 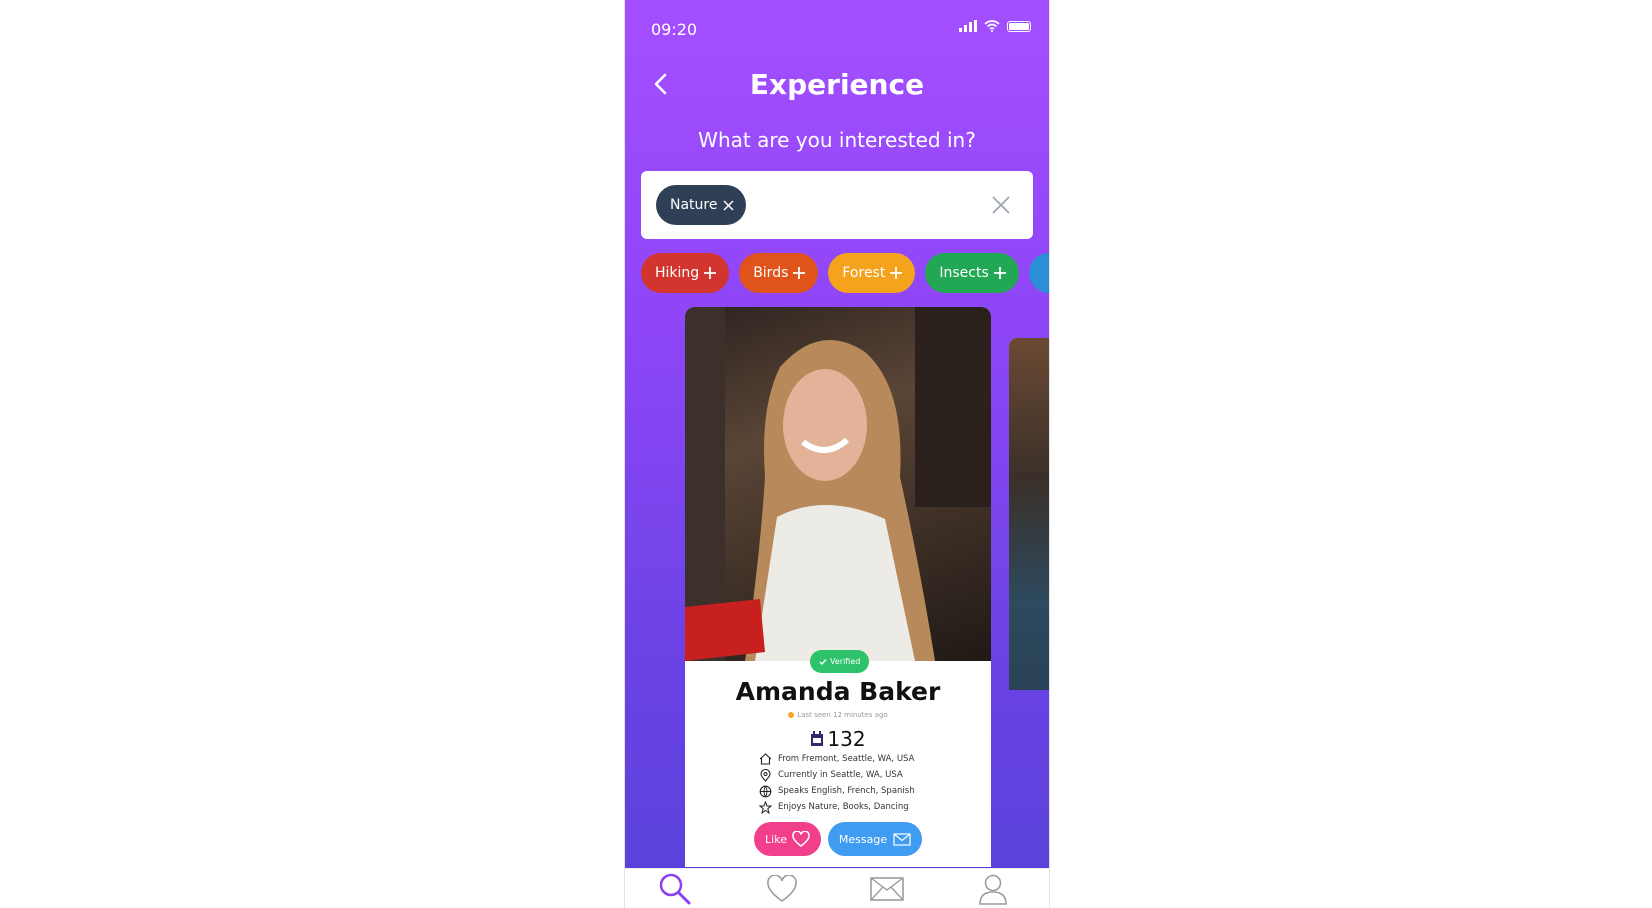 I want to click on tag-birds: Birds, so click(x=779, y=273).